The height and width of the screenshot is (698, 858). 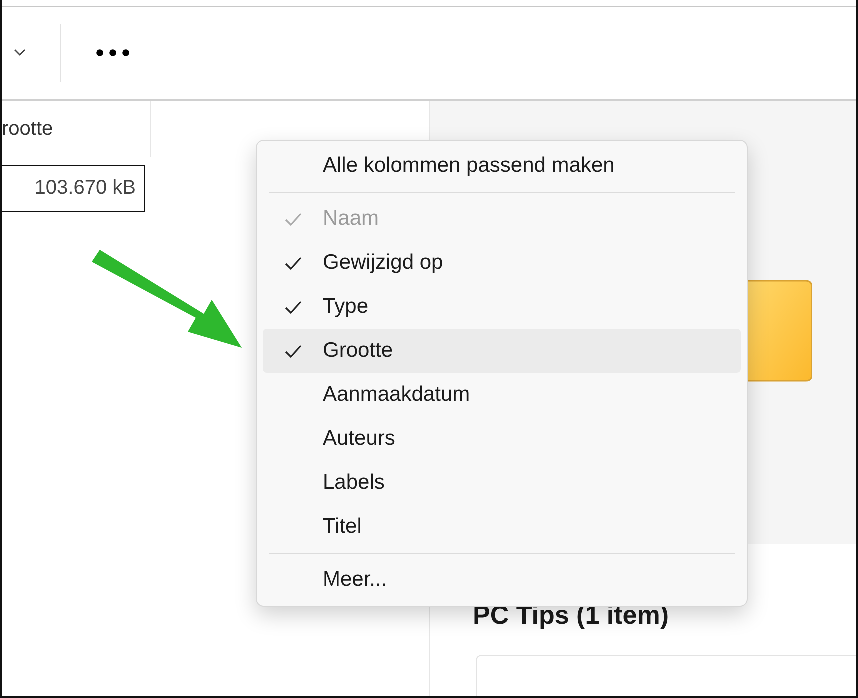 What do you see at coordinates (502, 483) in the screenshot?
I see `menu-item: Labels` at bounding box center [502, 483].